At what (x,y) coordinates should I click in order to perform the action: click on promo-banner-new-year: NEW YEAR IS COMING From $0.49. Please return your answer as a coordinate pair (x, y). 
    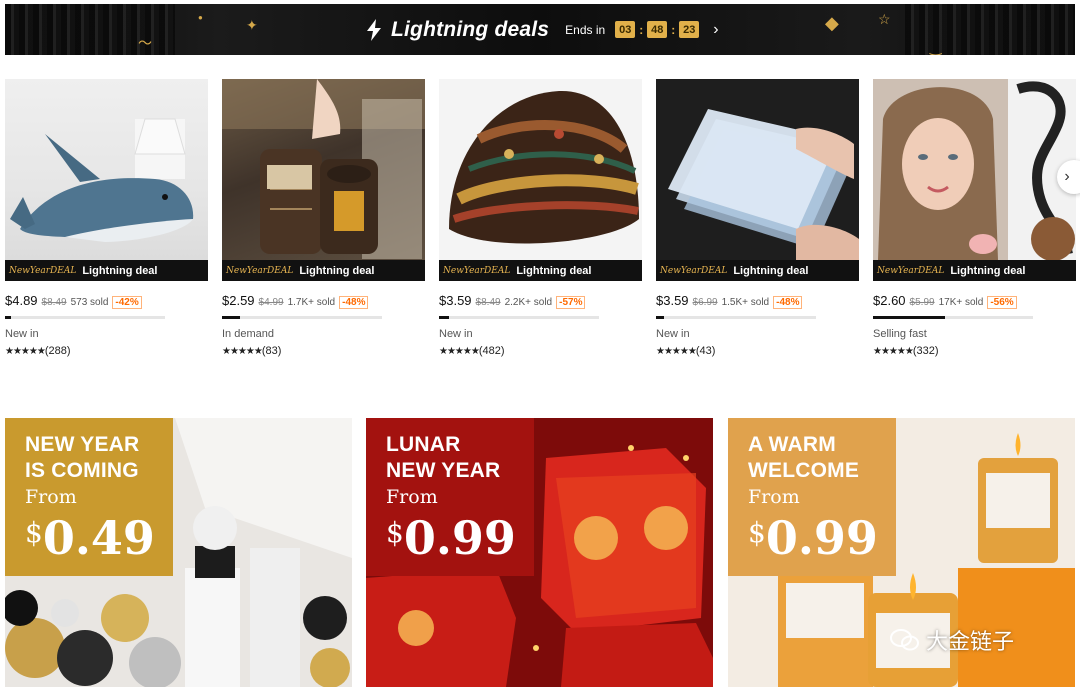
    Looking at the image, I should click on (178, 552).